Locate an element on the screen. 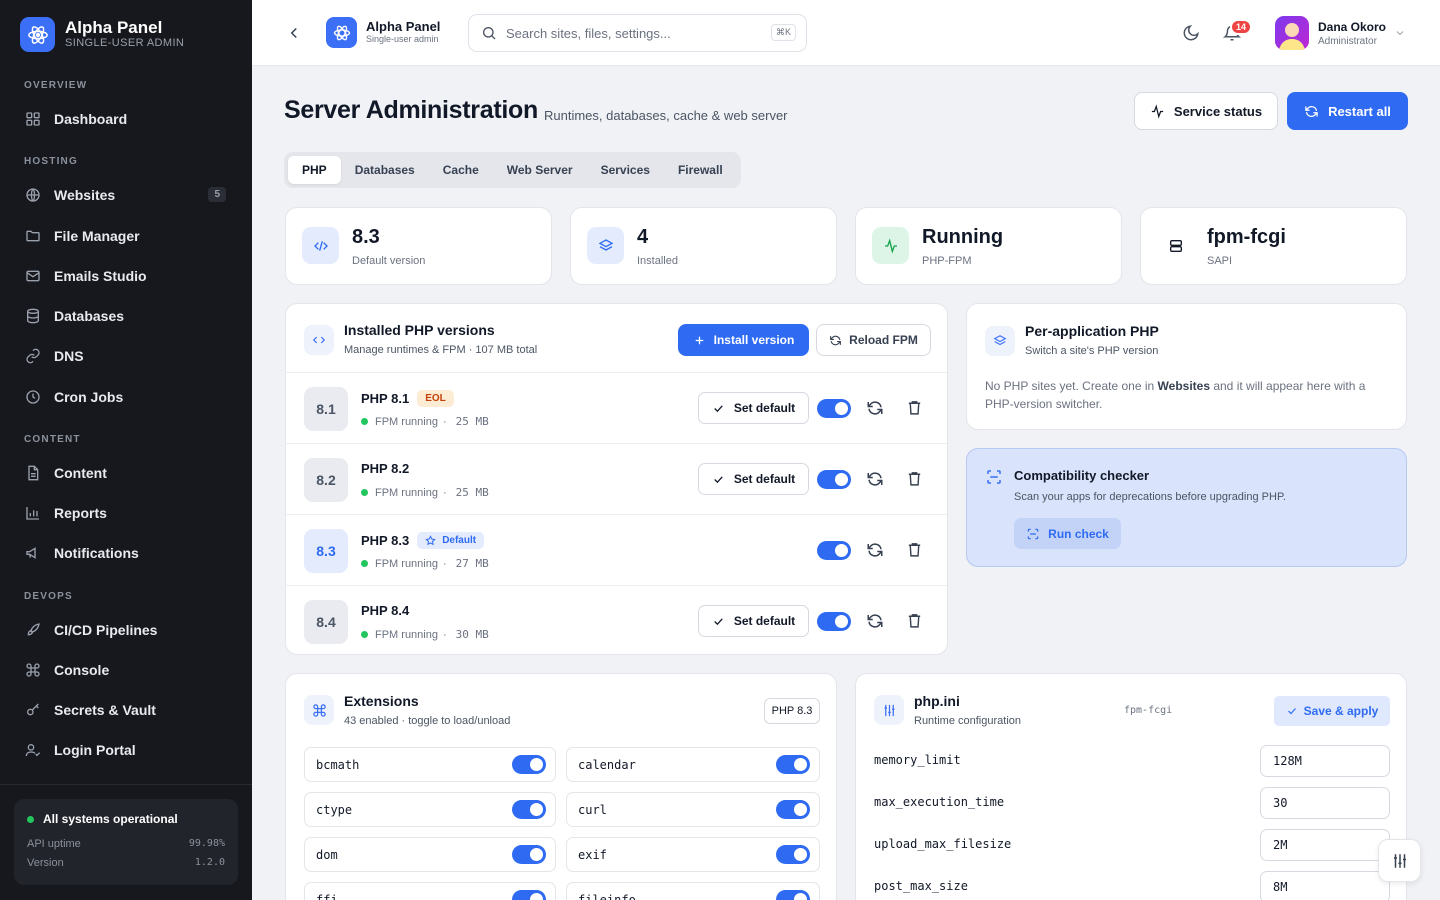 Image resolution: width=1440 pixels, height=900 pixels. sidebar-item-dashboard: Dashboard is located at coordinates (126, 119).